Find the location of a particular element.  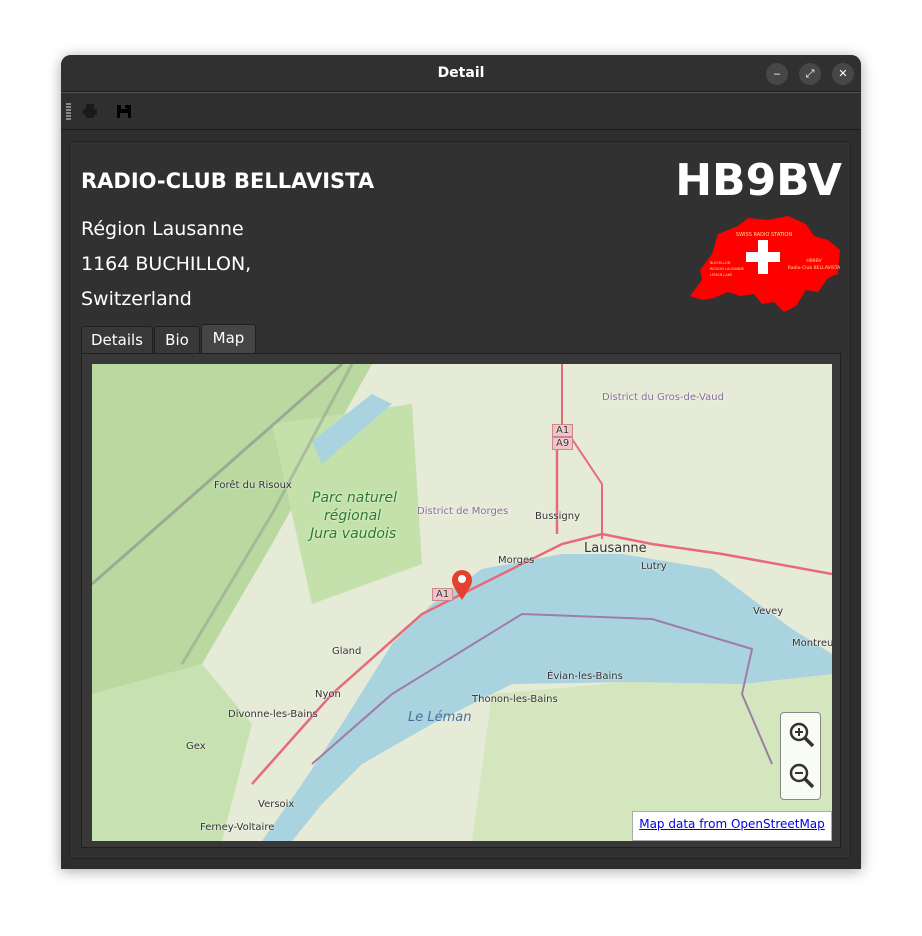

zoom-control is located at coordinates (800, 756).